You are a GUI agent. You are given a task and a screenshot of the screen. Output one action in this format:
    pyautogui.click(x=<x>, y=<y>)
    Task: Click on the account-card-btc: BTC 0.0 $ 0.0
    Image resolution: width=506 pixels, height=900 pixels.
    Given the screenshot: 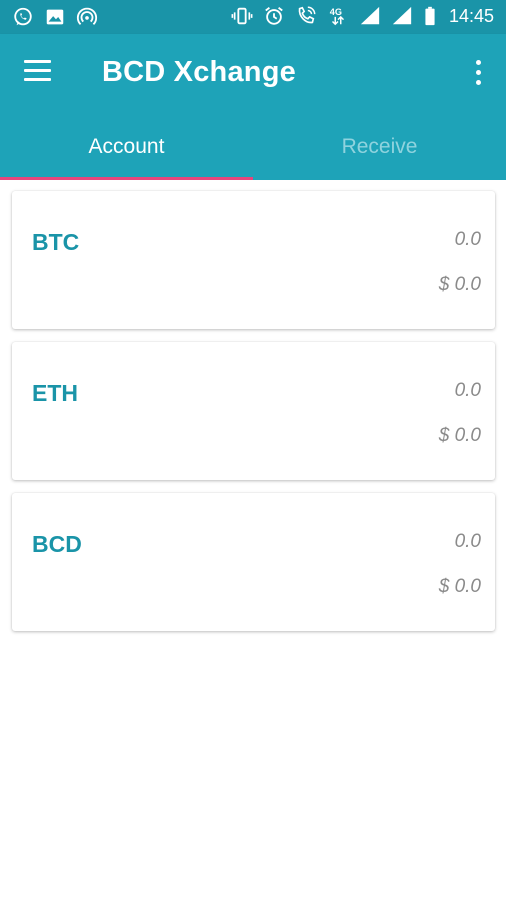 What is the action you would take?
    pyautogui.click(x=253, y=260)
    